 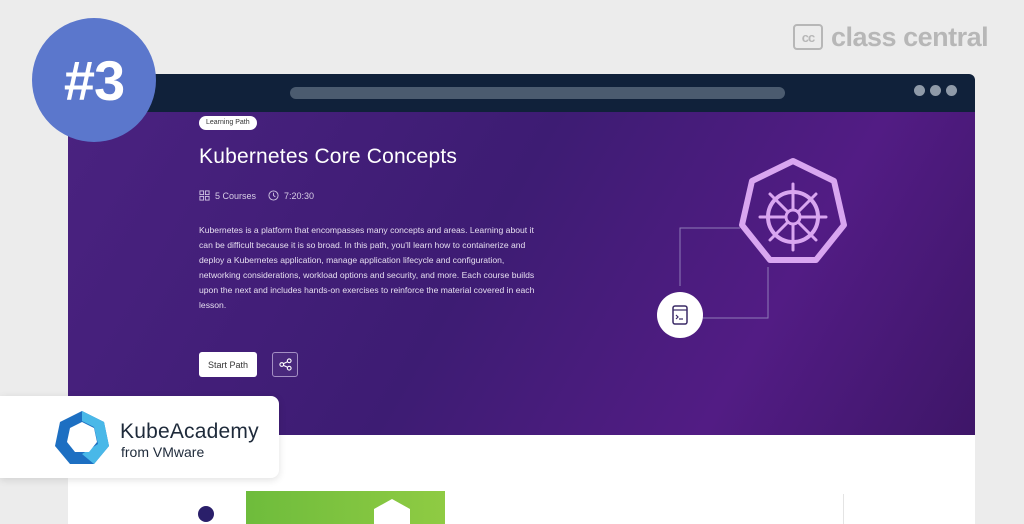 I want to click on clock-icon, so click(x=273, y=195).